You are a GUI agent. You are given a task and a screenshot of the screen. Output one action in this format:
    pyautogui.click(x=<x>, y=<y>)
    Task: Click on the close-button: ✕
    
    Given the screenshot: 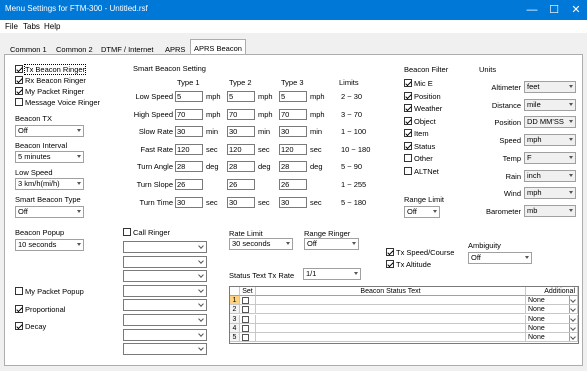 What is the action you would take?
    pyautogui.click(x=576, y=10)
    